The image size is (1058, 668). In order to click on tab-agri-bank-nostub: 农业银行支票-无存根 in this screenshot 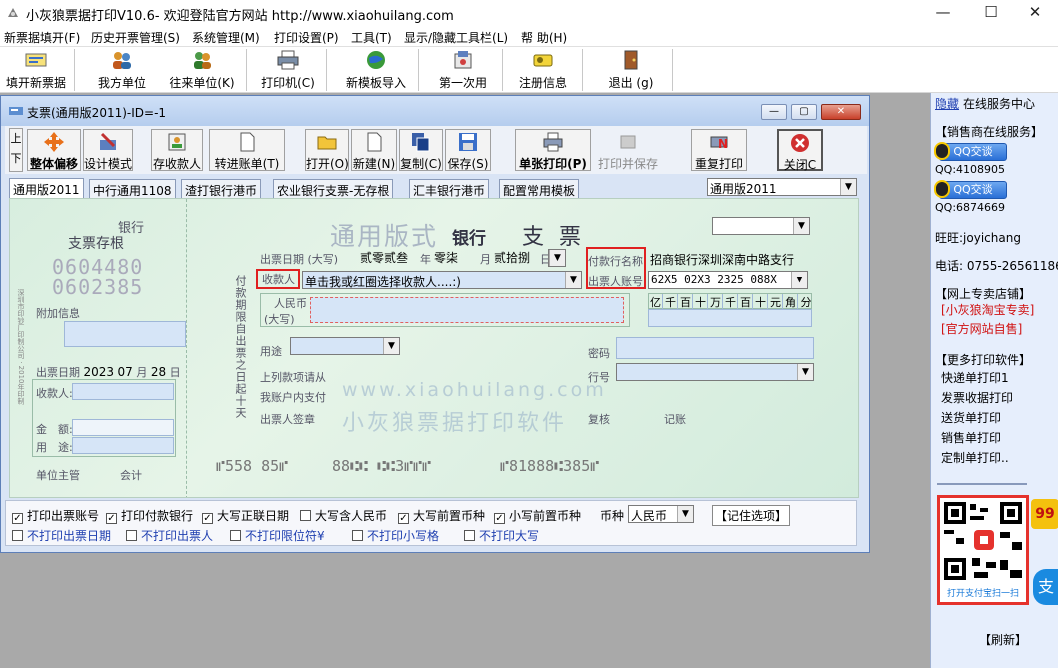, I will do `click(333, 188)`.